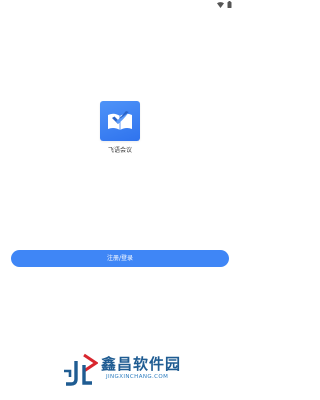 This screenshot has width=320, height=400. I want to click on status-icons, so click(224, 4).